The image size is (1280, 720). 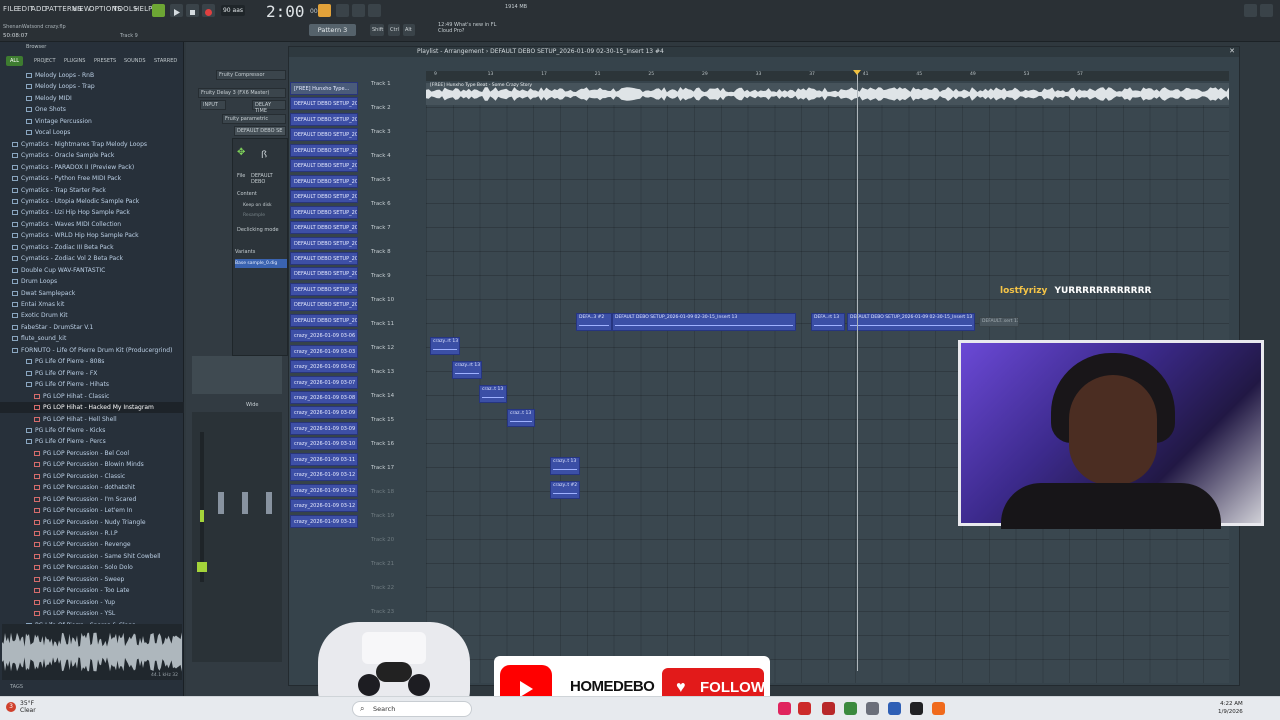 I want to click on browser-item: PG LOP Hihat - Hacked My Instagram, so click(x=92, y=408).